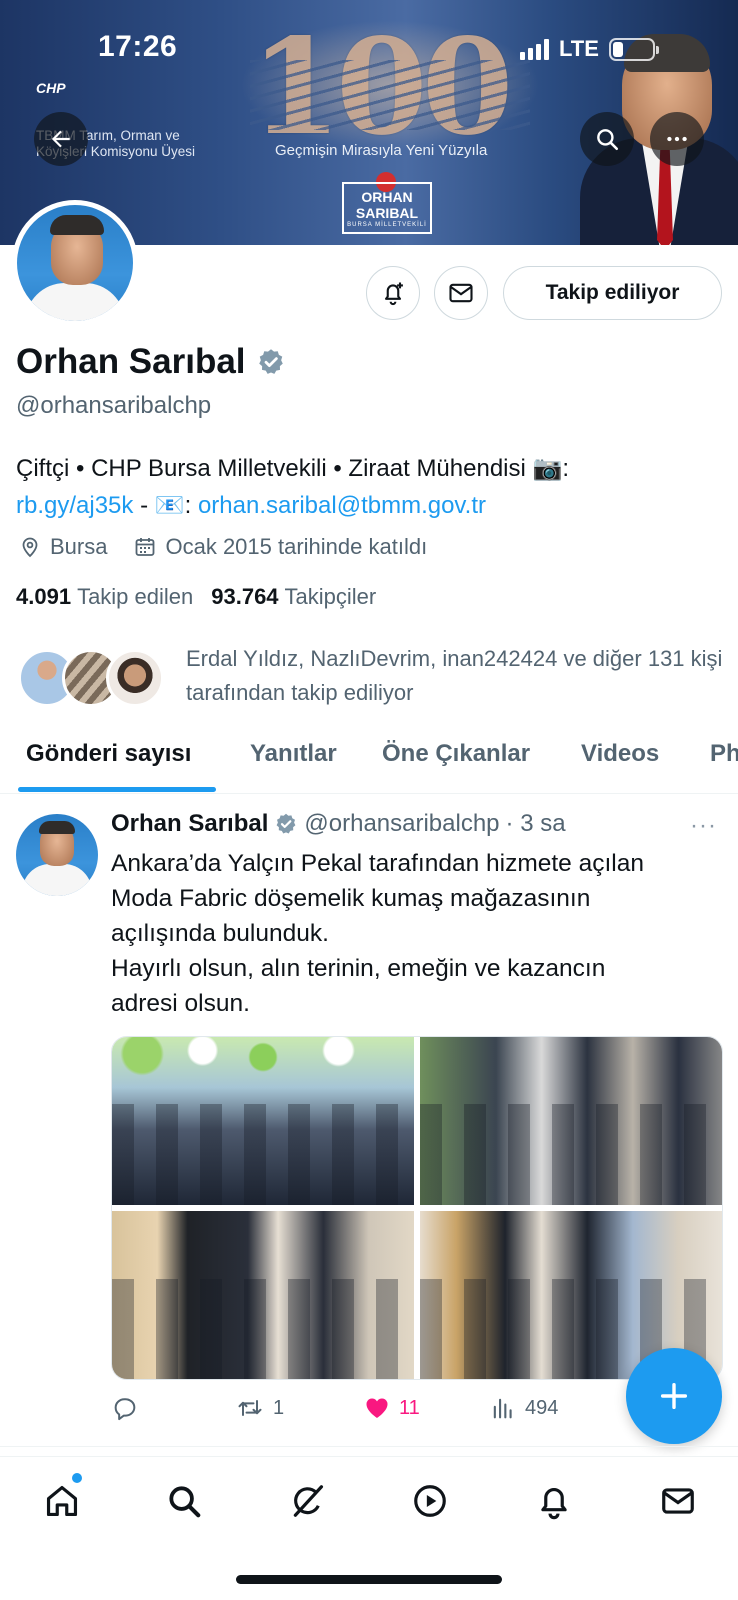 The width and height of the screenshot is (738, 1600). Describe the element at coordinates (51, 88) in the screenshot. I see `party-logo: CHP` at that location.